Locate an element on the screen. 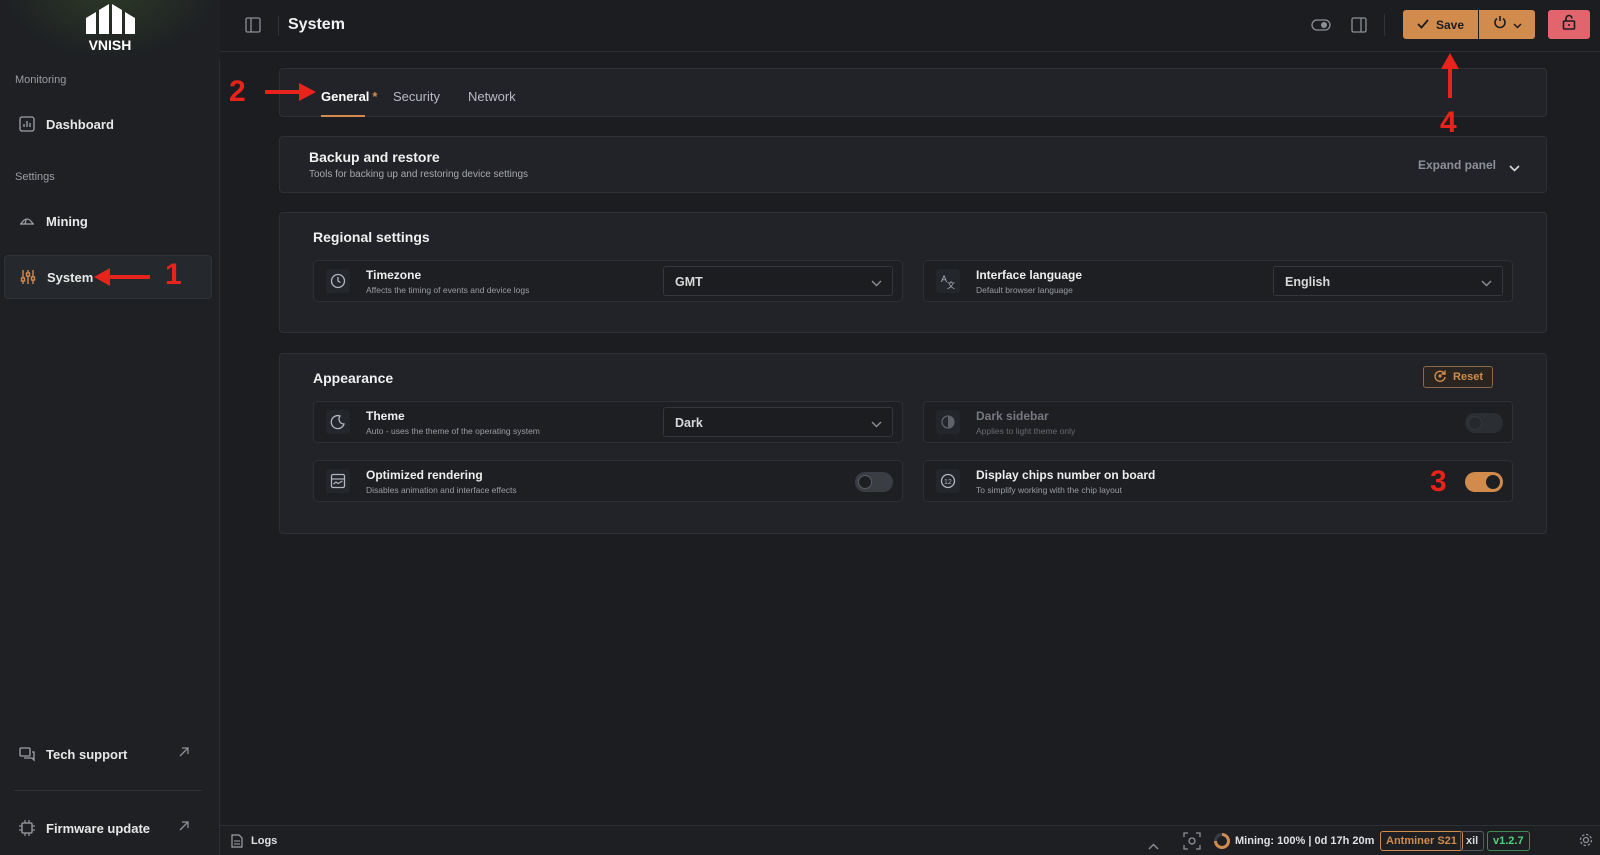 The height and width of the screenshot is (855, 1600). tab-general: General * is located at coordinates (349, 96).